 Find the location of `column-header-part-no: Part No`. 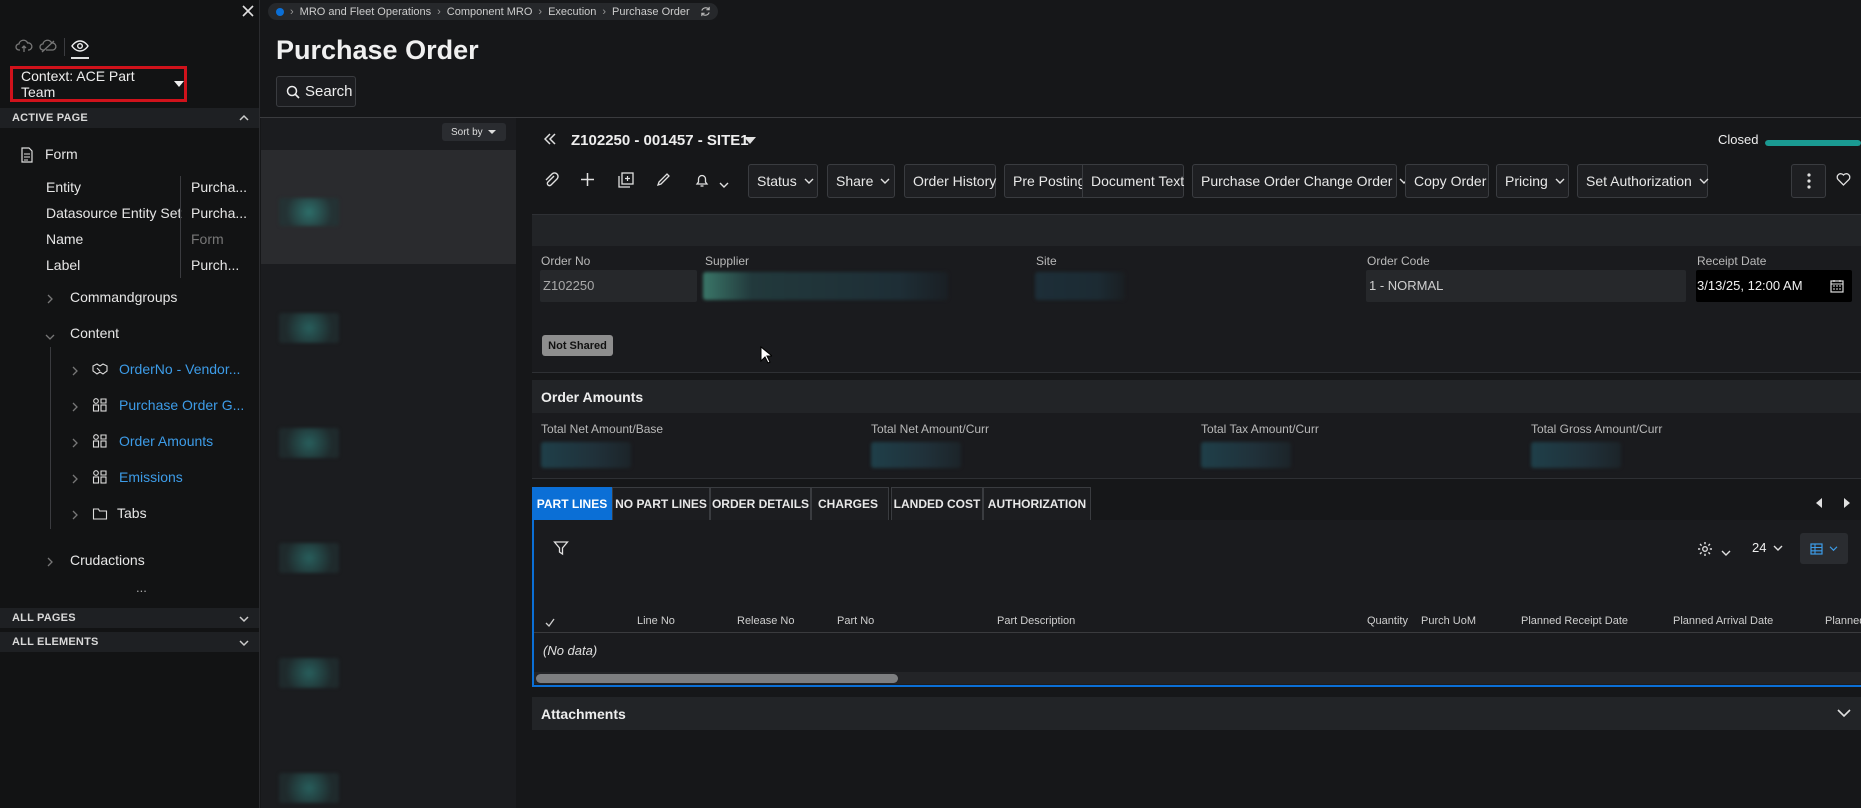

column-header-part-no: Part No is located at coordinates (855, 621).